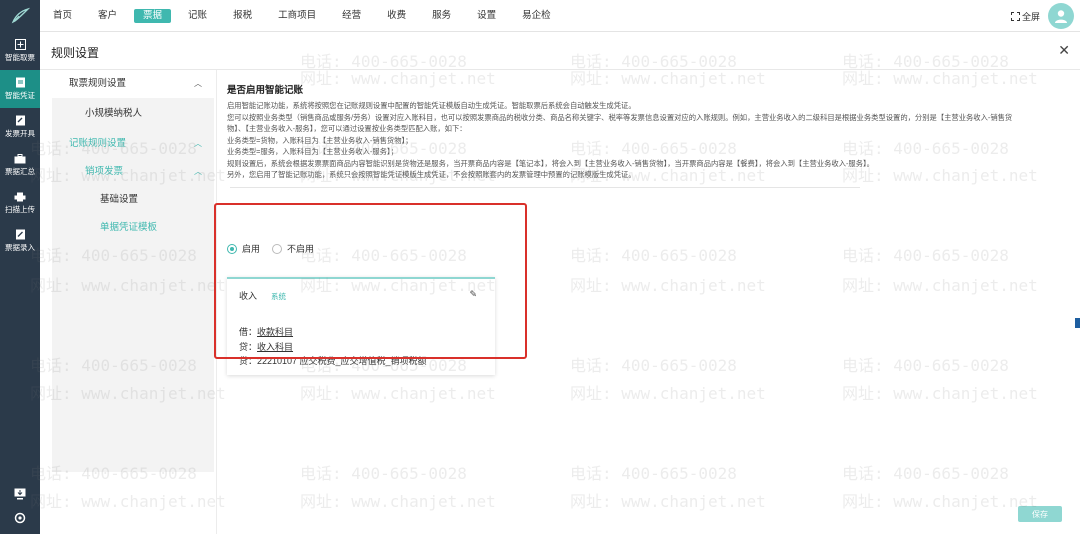  I want to click on nav-charges: 收费, so click(396, 16).